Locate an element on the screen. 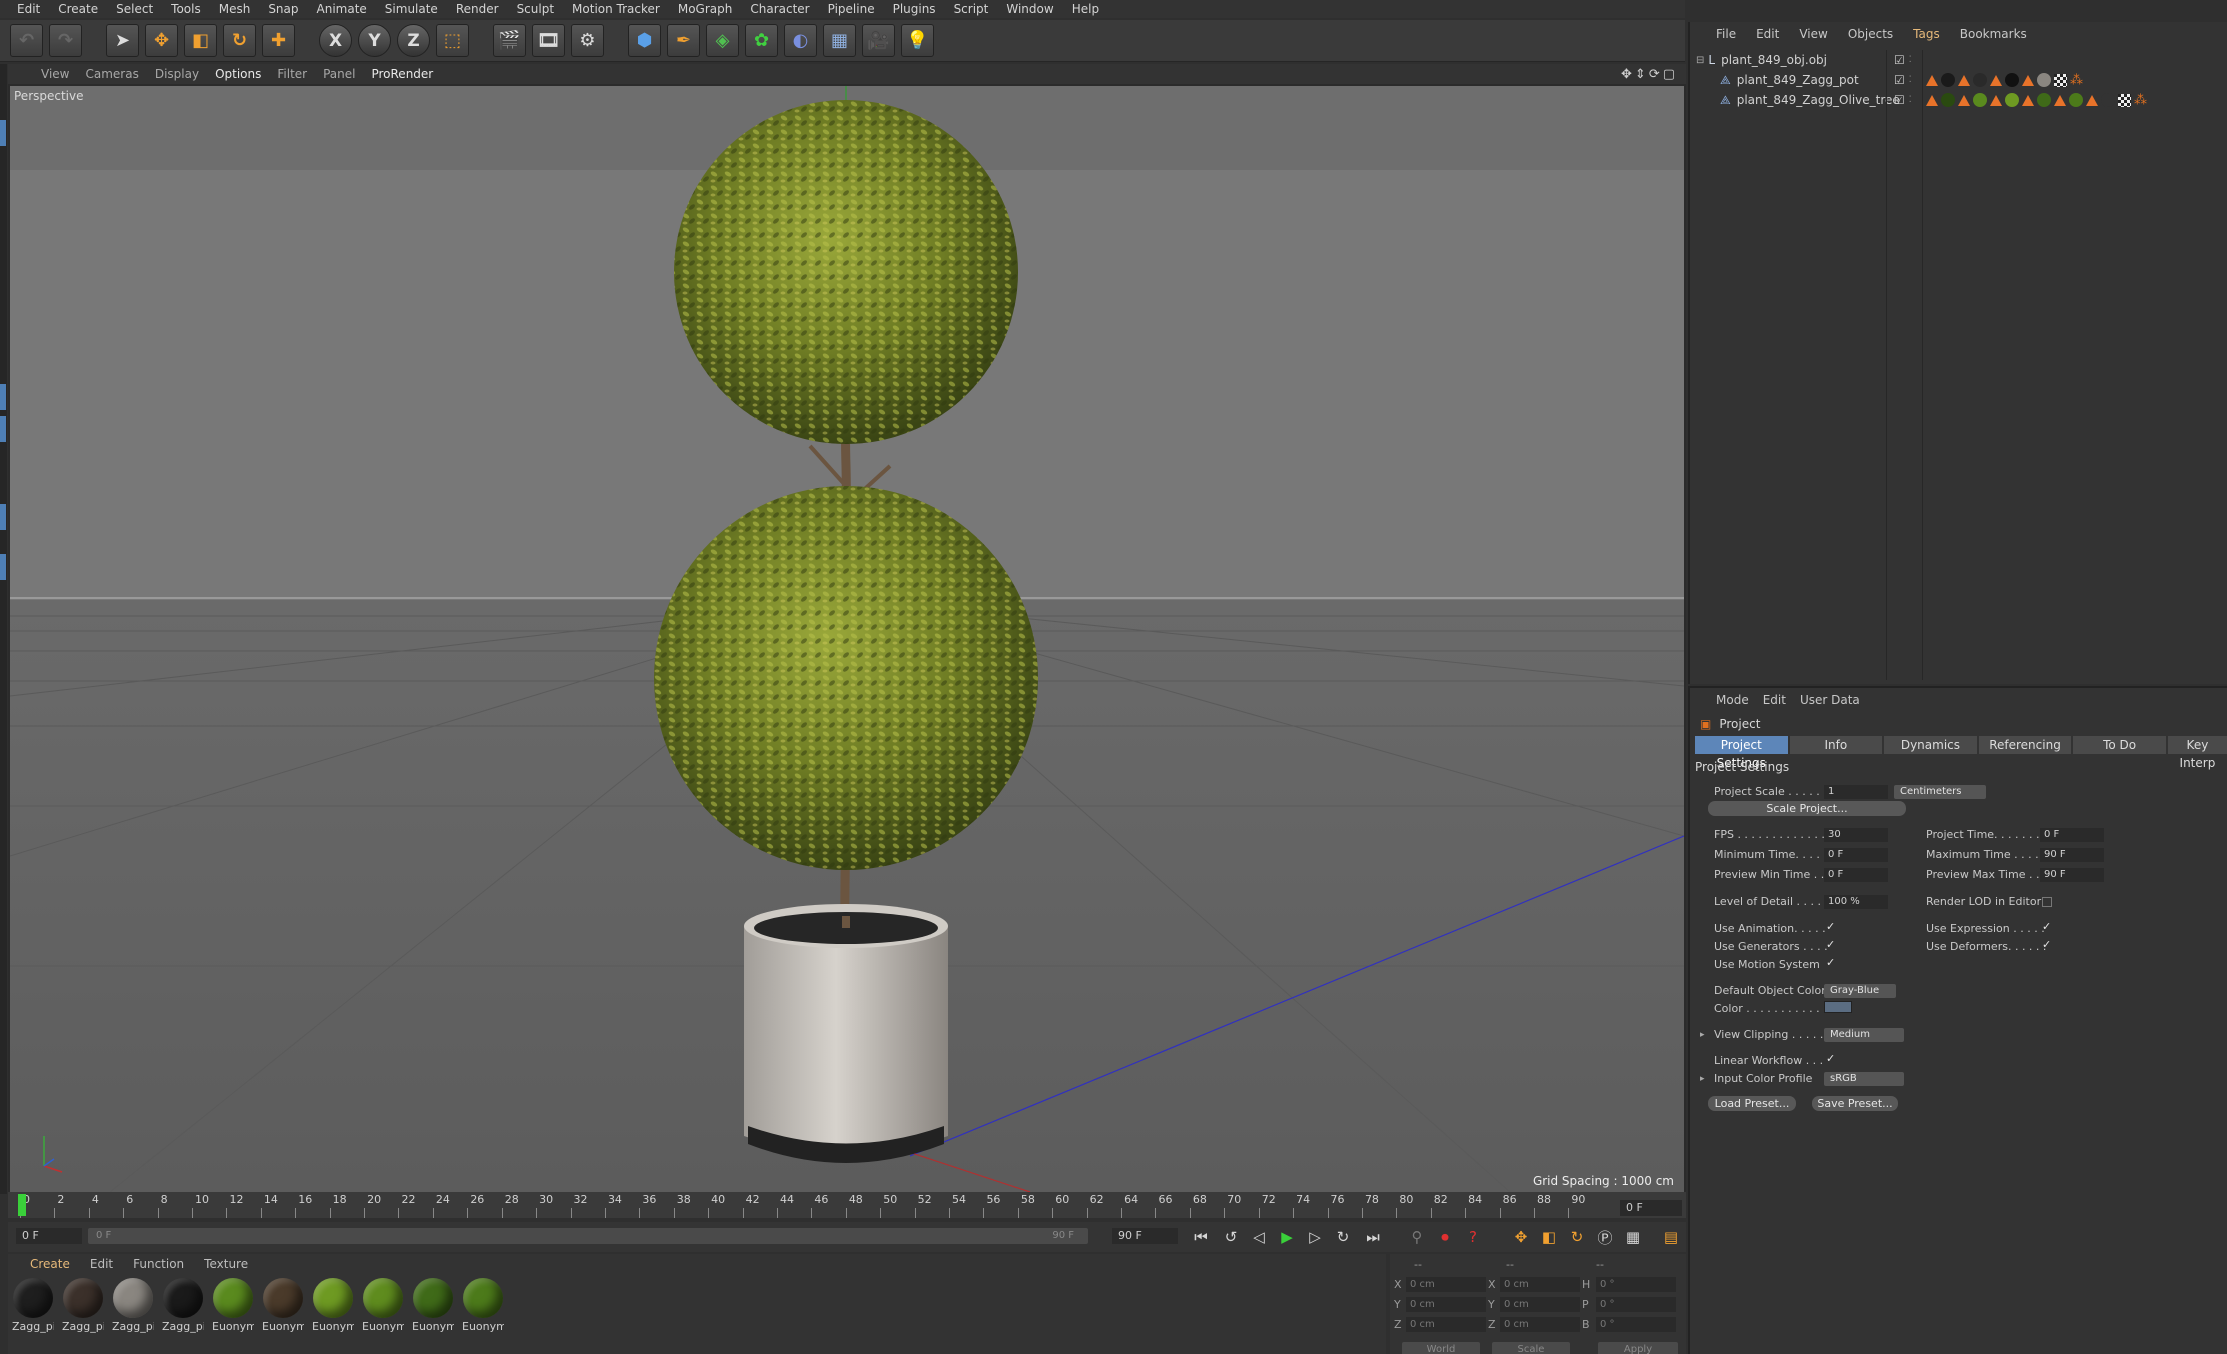  start-frame-field: 0 F is located at coordinates (49, 1236).